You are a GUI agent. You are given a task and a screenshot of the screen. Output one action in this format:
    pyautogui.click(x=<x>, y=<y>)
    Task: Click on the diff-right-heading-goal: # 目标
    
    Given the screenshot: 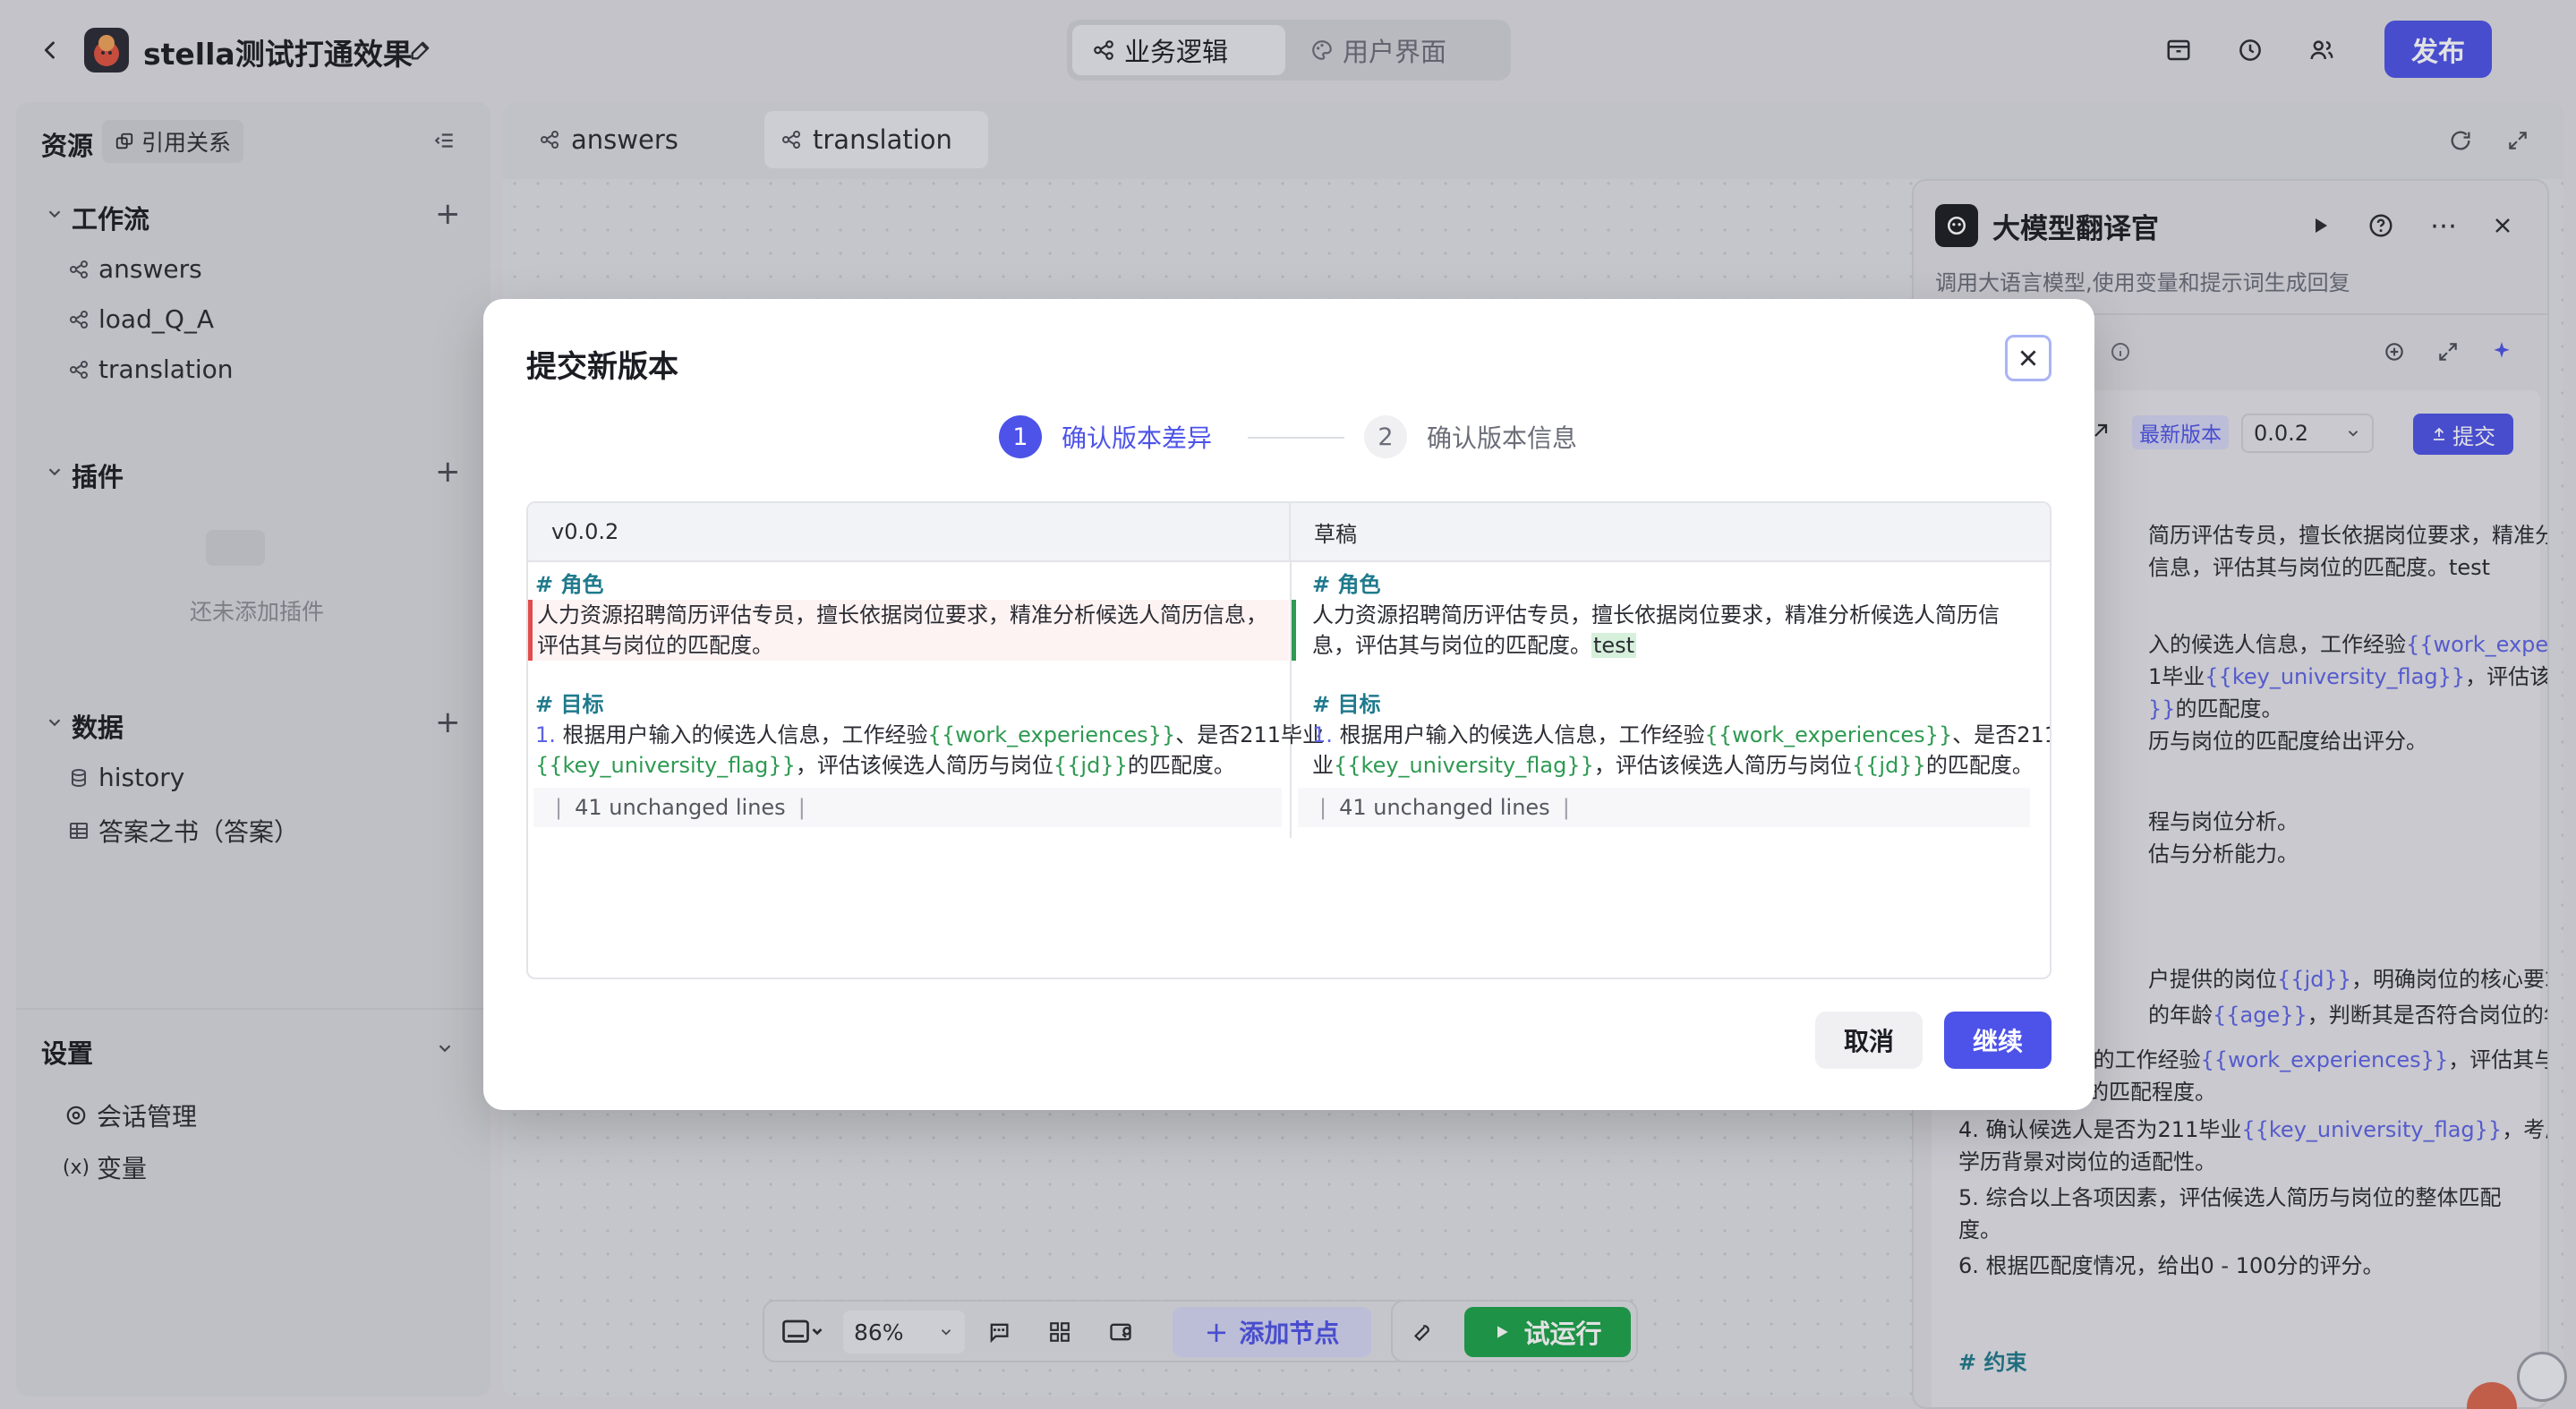 What is the action you would take?
    pyautogui.click(x=1346, y=704)
    